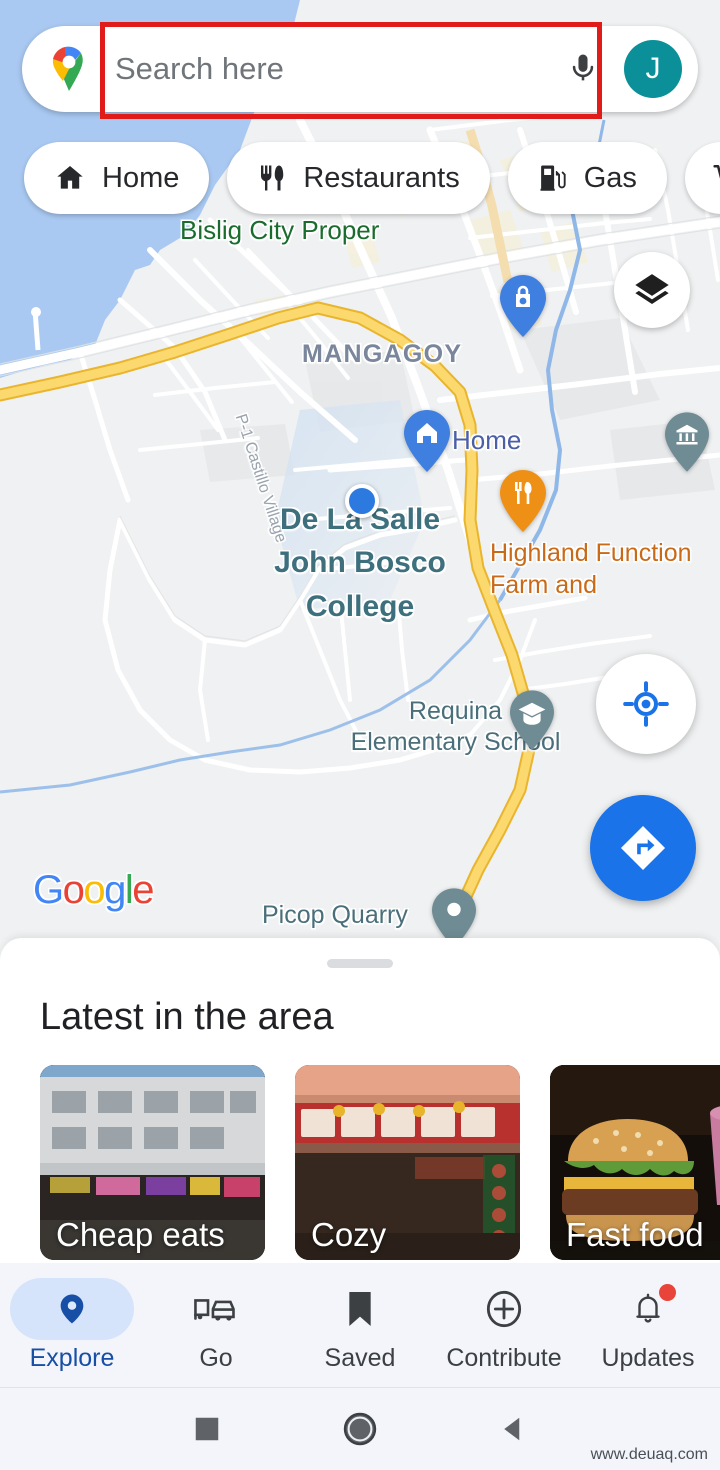  What do you see at coordinates (553, 178) in the screenshot?
I see `gas-pump-icon` at bounding box center [553, 178].